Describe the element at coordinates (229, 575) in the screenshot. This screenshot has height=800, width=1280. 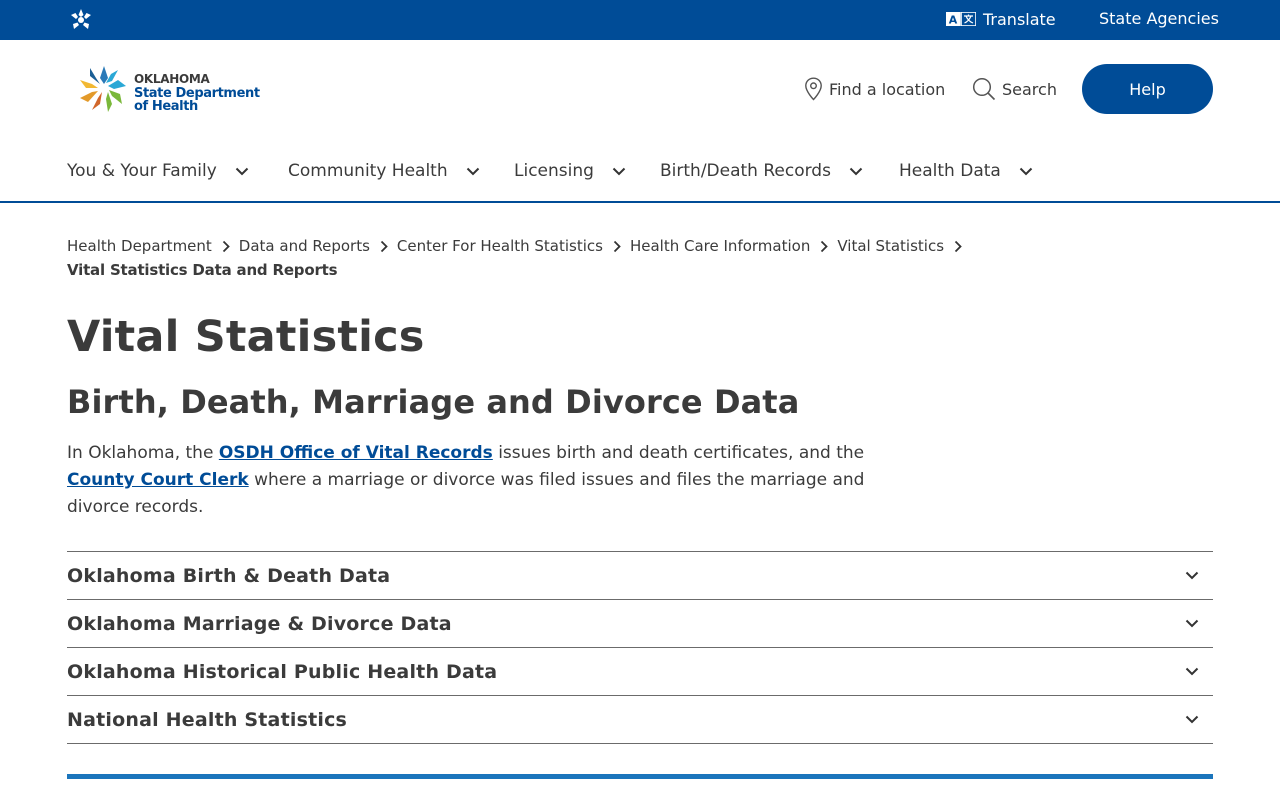
I see `accordion-item-title: Oklahoma Birth & Death Data` at that location.